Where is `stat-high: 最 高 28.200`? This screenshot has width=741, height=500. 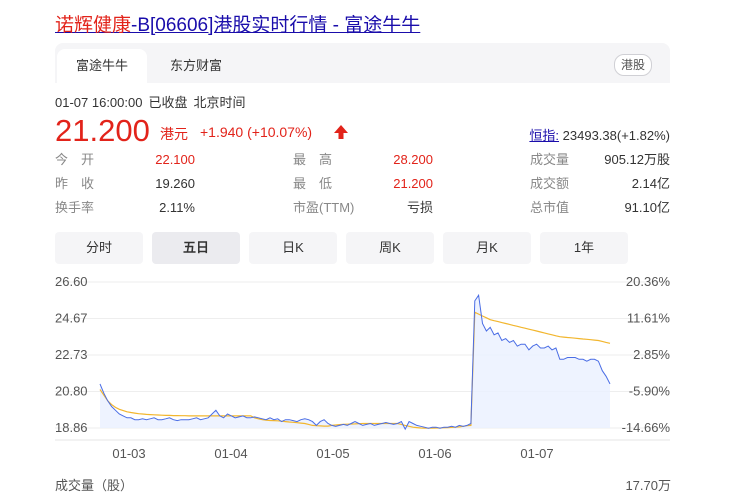
stat-high: 最 高 28.200 is located at coordinates (363, 160).